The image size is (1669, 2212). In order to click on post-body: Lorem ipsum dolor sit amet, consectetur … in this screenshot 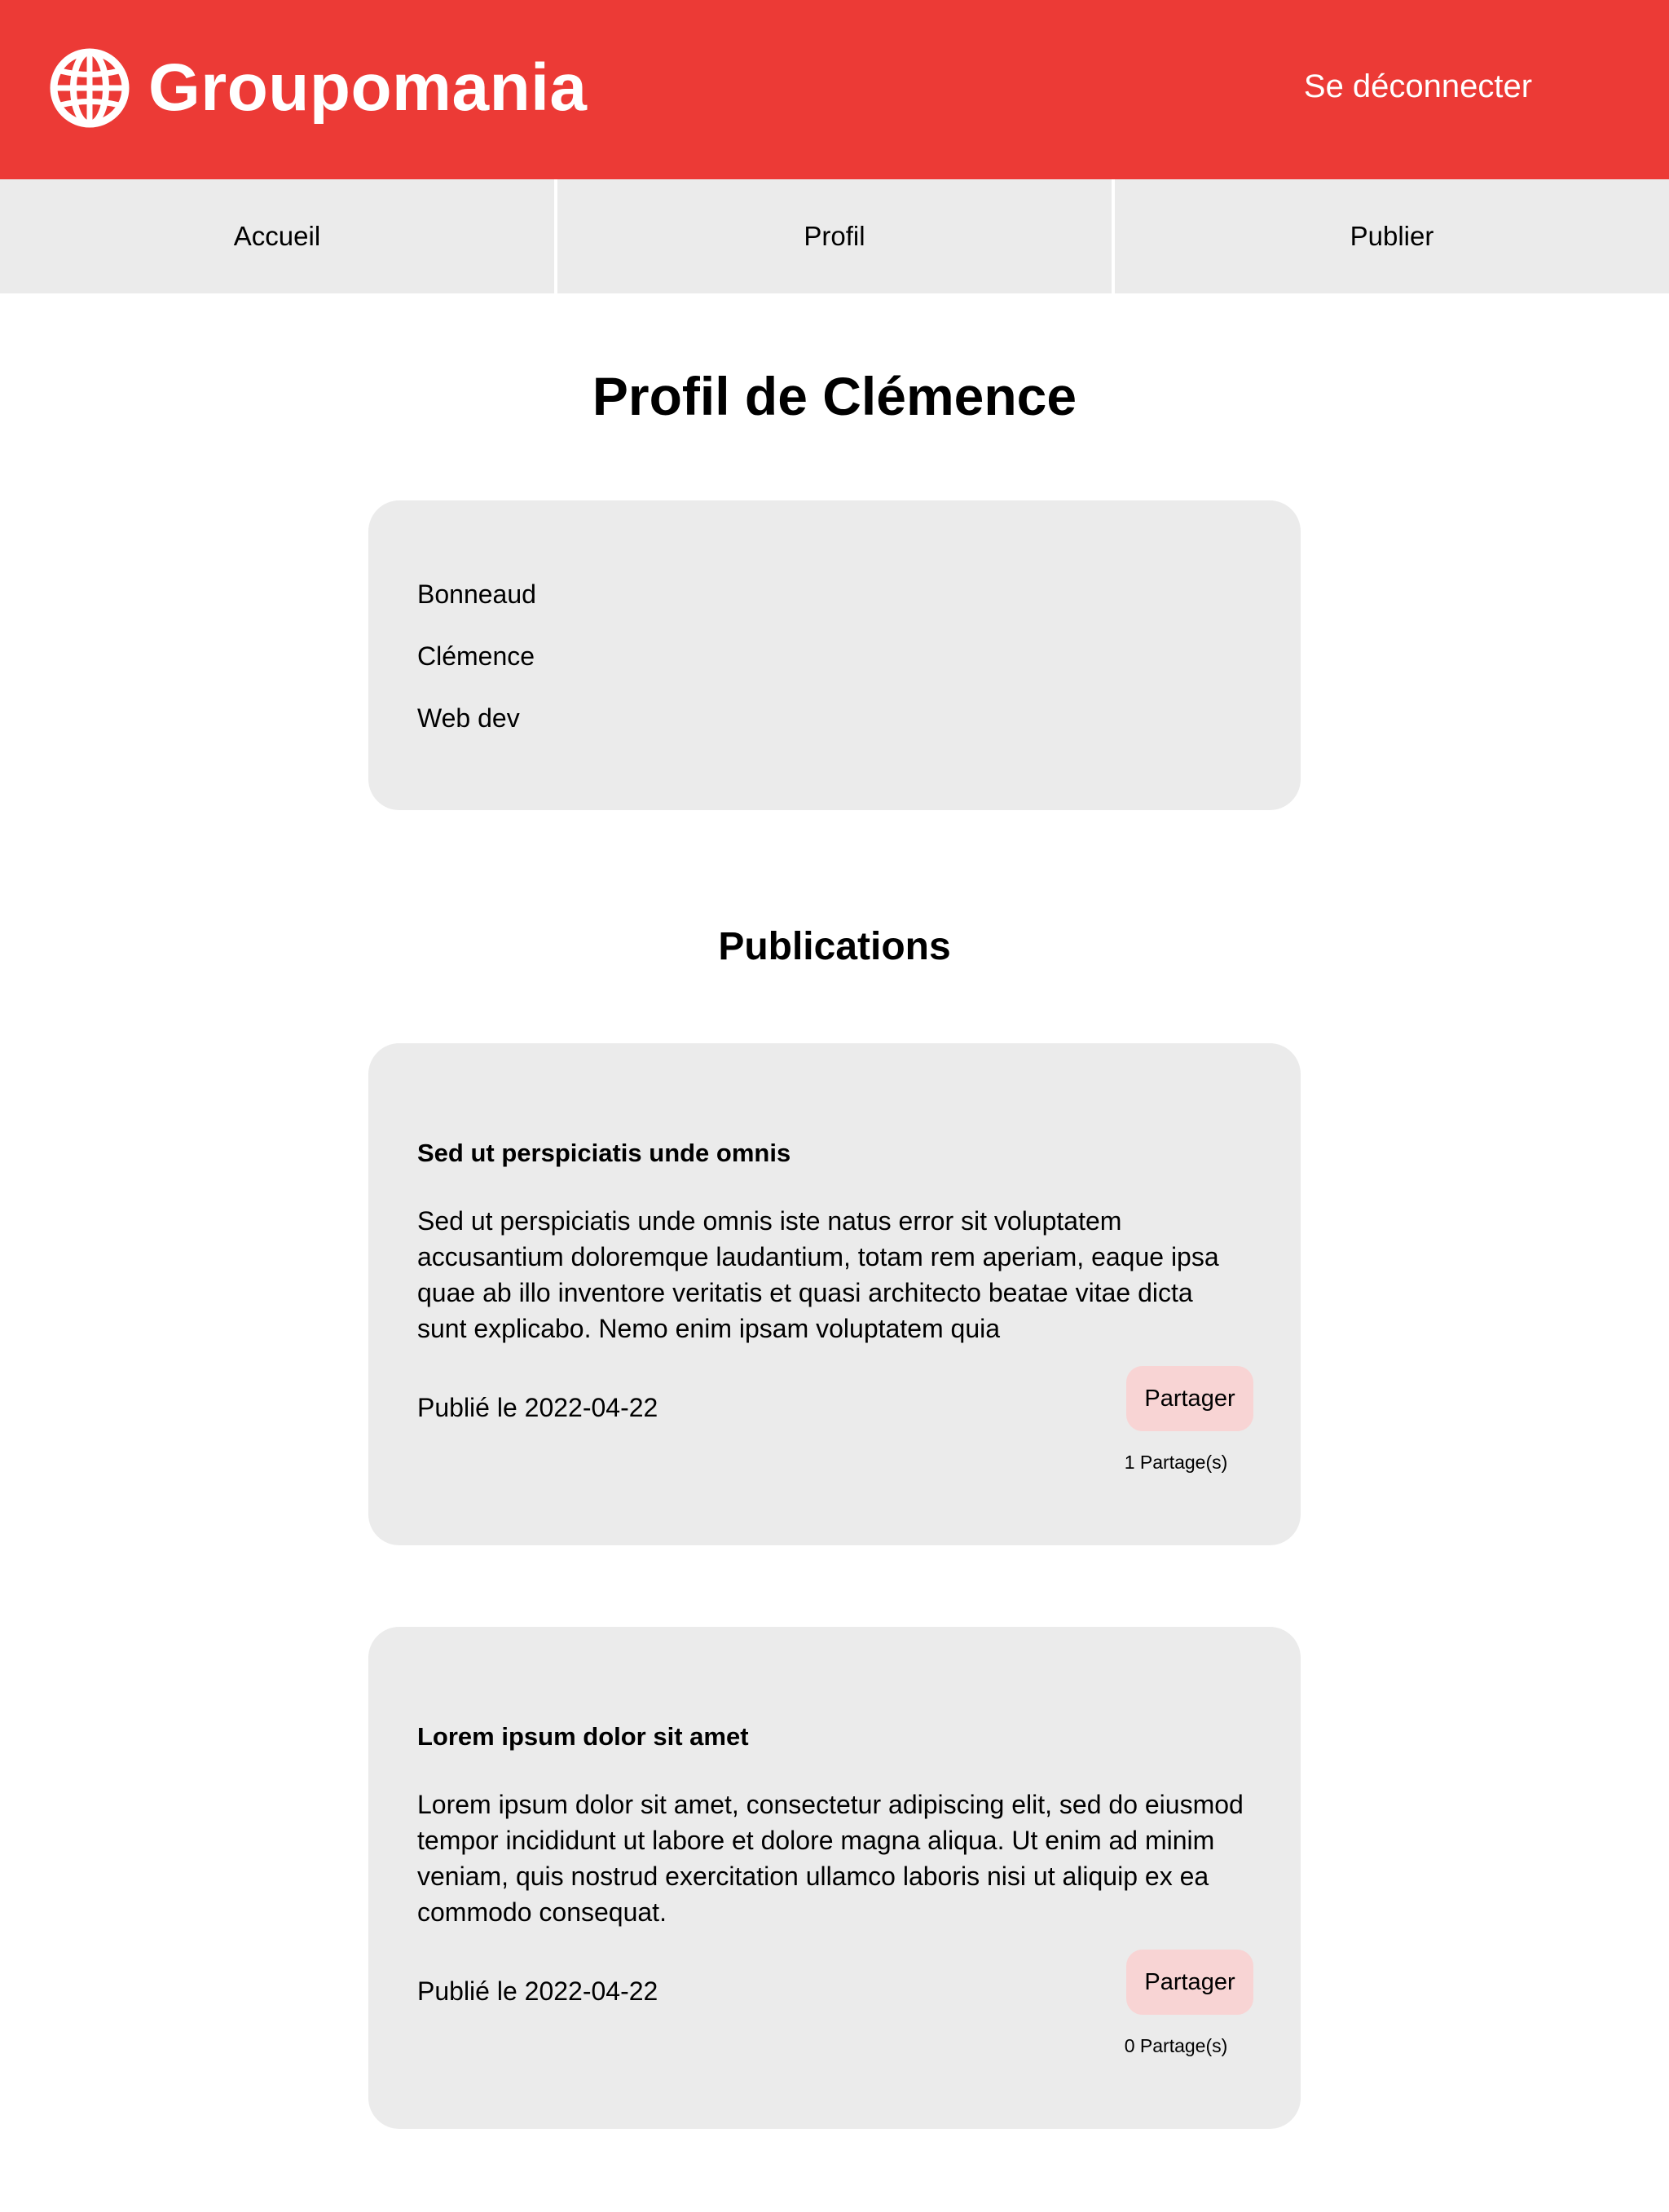, I will do `click(830, 1858)`.